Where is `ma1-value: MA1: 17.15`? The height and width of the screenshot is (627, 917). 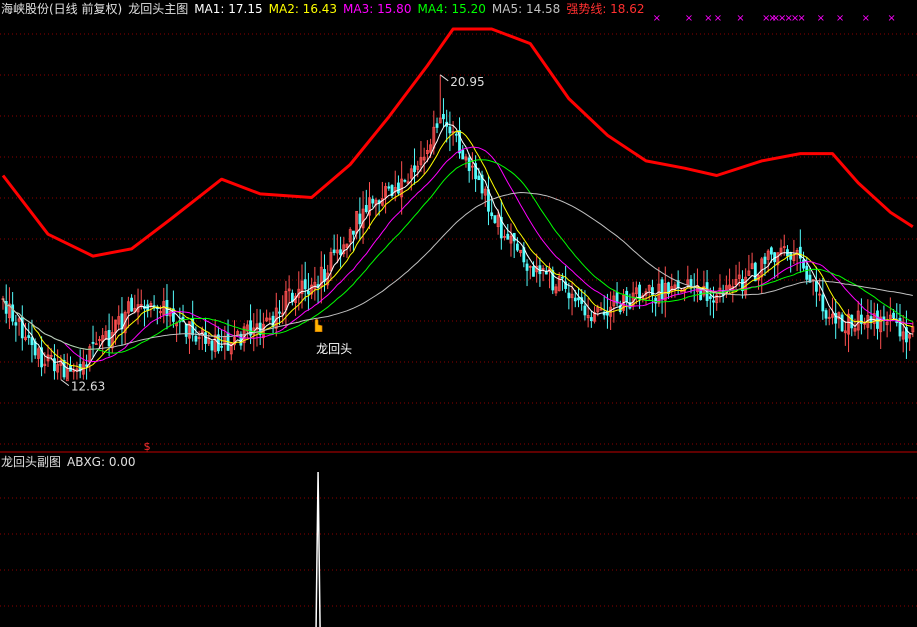
ma1-value: MA1: 17.15 is located at coordinates (228, 9).